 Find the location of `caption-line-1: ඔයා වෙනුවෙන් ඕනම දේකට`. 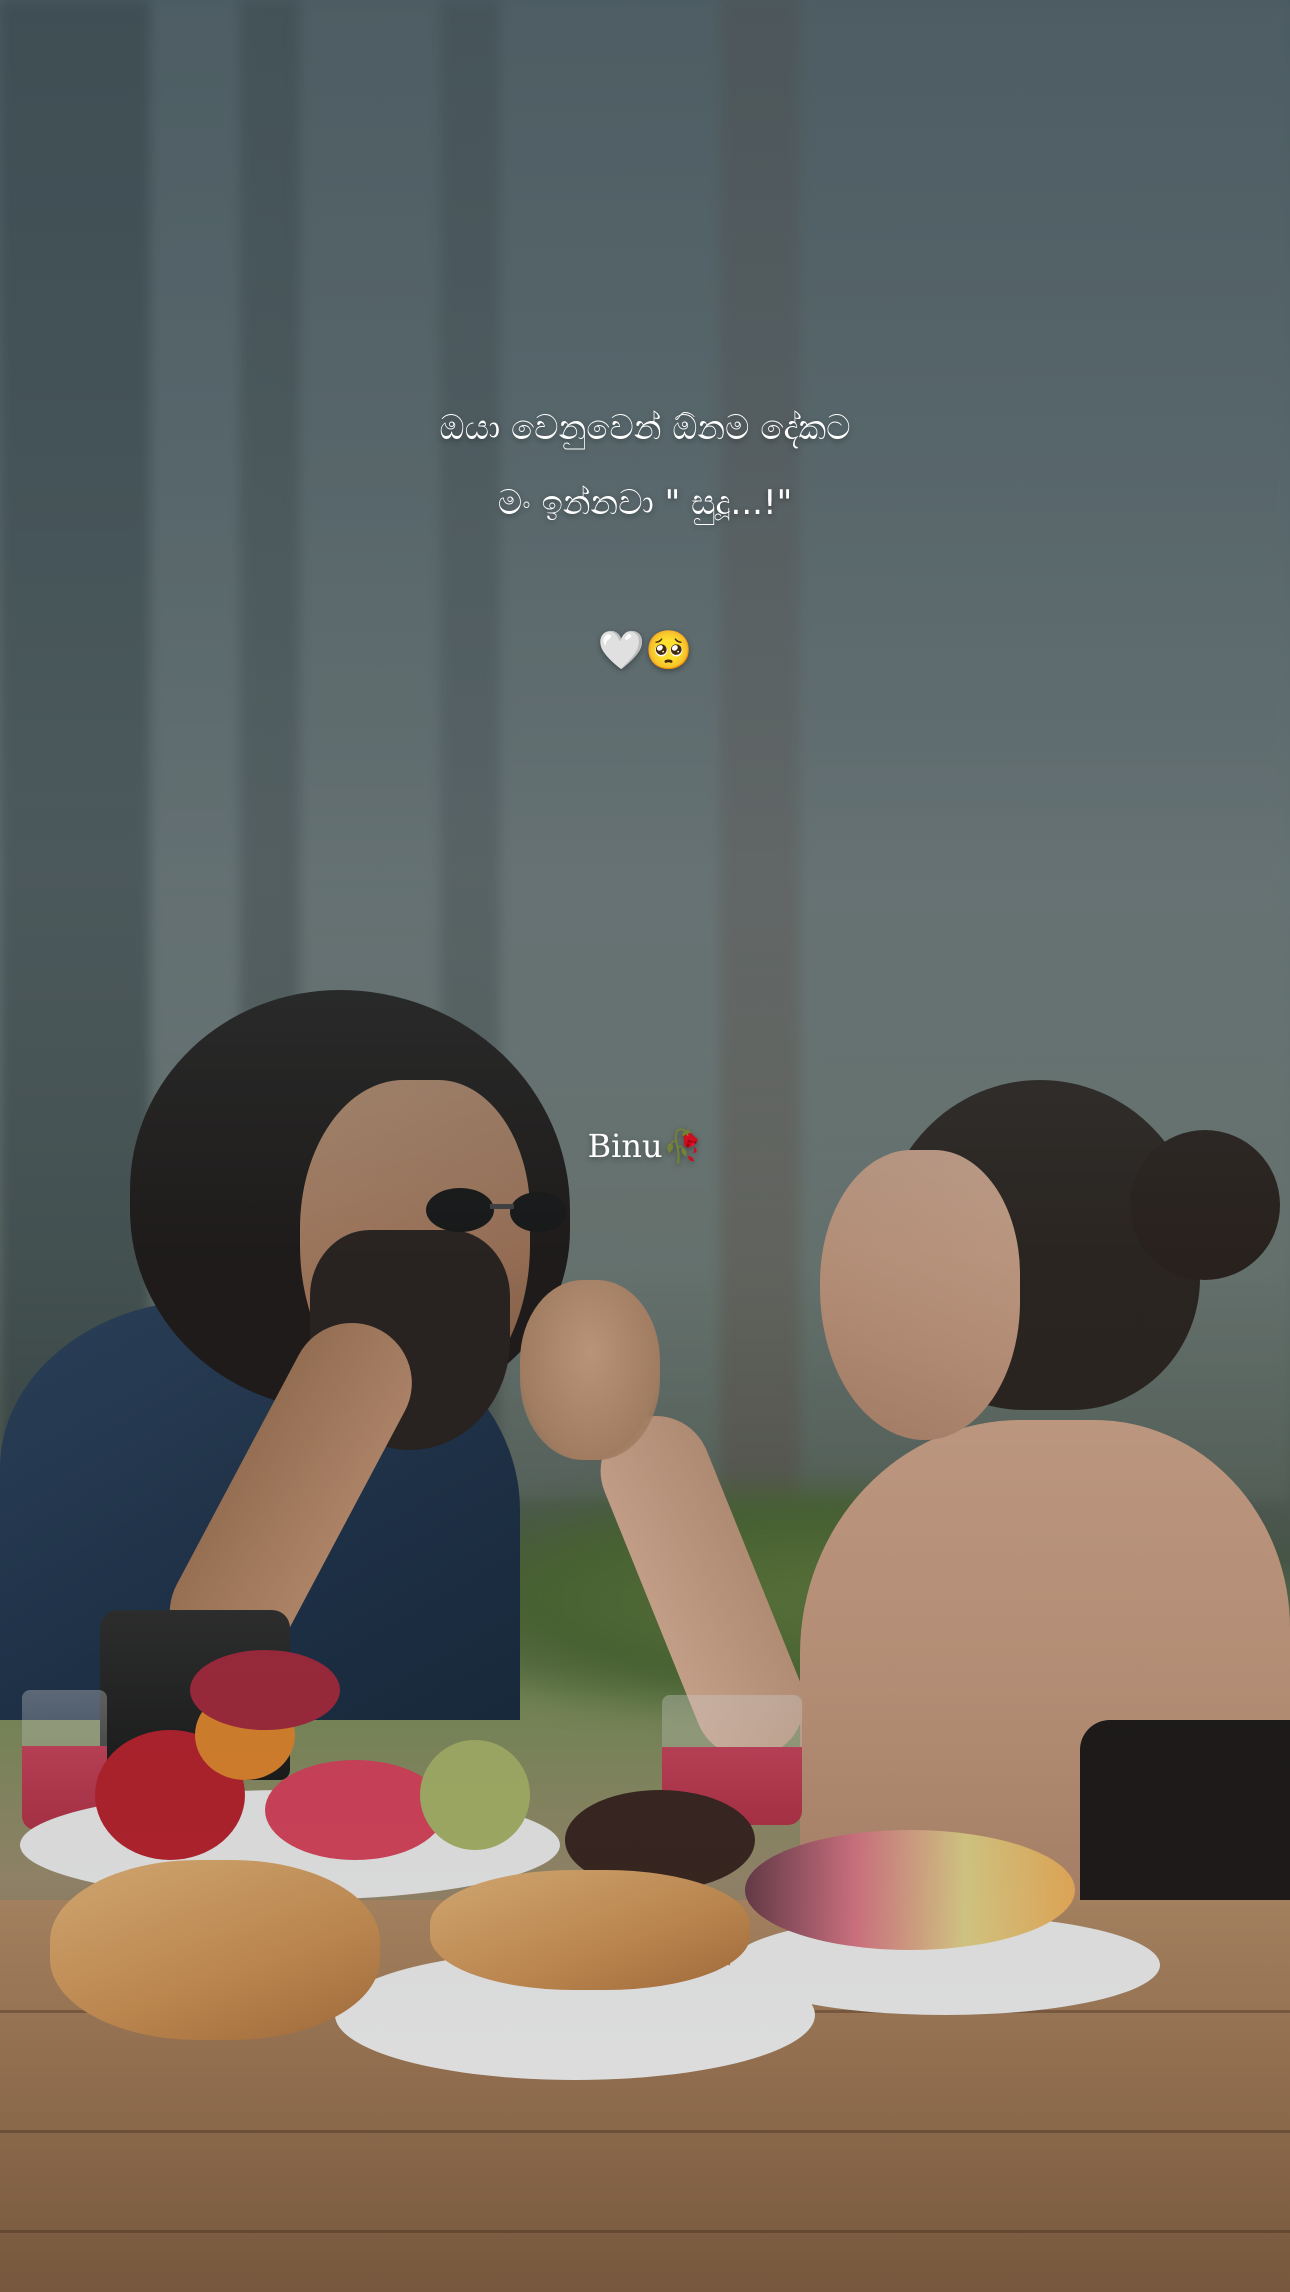

caption-line-1: ඔයා වෙනුවෙන් ඕනම දේකට is located at coordinates (645, 428).